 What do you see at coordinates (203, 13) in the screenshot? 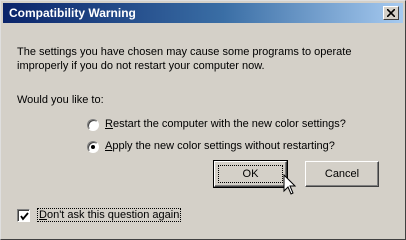
I see `title-bar: Compatibility Warning` at bounding box center [203, 13].